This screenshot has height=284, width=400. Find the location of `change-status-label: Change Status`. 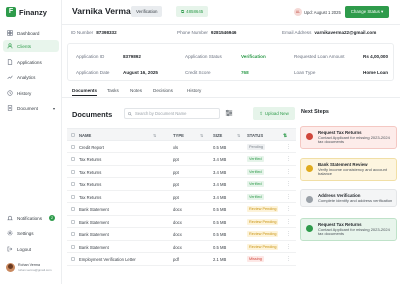

change-status-label: Change Status is located at coordinates (365, 11).